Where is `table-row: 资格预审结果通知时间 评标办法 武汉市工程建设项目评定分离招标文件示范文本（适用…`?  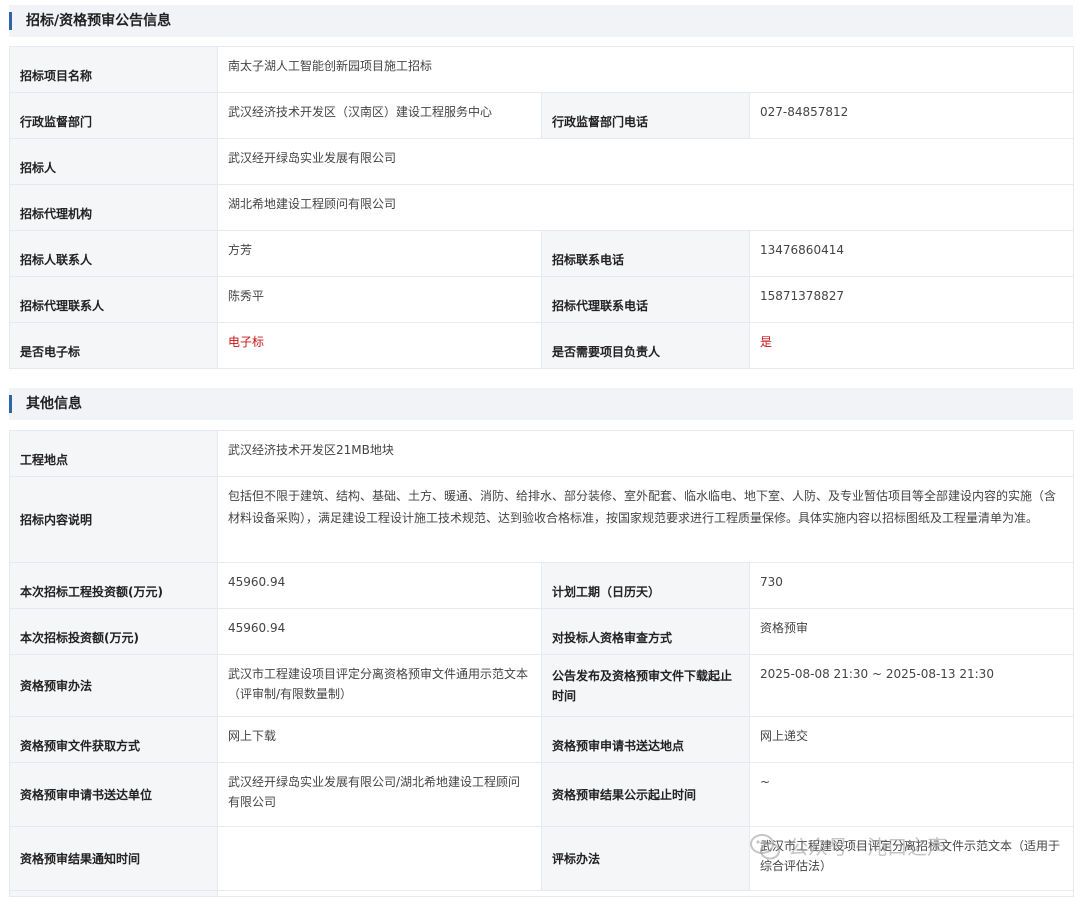 table-row: 资格预审结果通知时间 评标办法 武汉市工程建设项目评定分离招标文件示范文本（适用… is located at coordinates (542, 858).